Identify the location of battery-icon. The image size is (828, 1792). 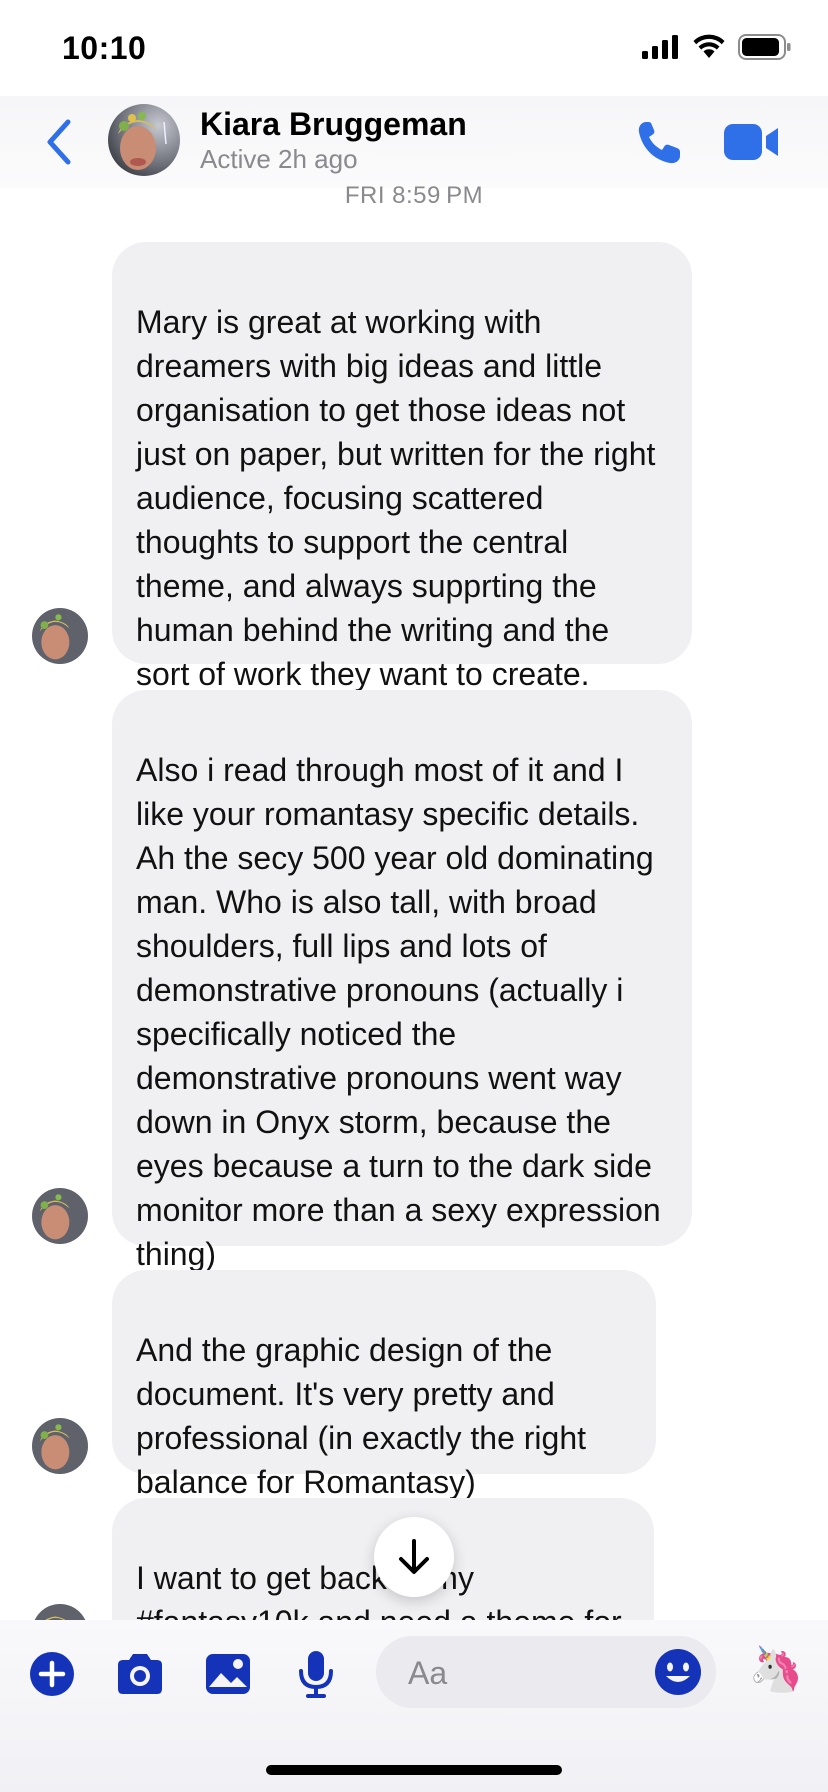
(764, 47).